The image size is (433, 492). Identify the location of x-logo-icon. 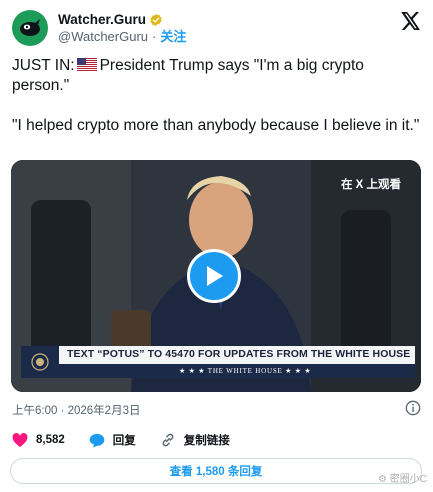
(411, 23).